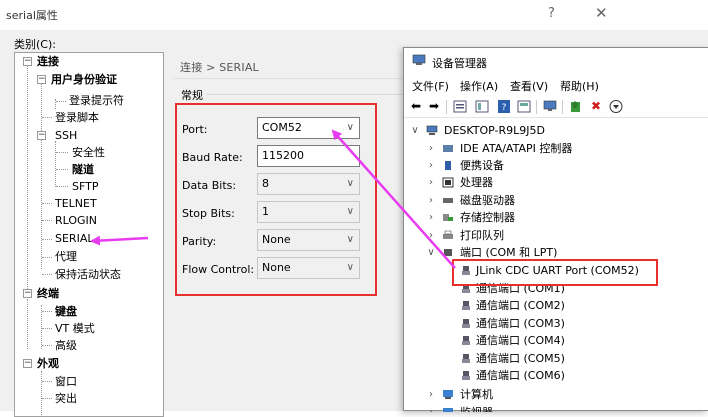 This screenshot has height=417, width=708. I want to click on tree-item-rlogin: RLOGIN, so click(76, 220).